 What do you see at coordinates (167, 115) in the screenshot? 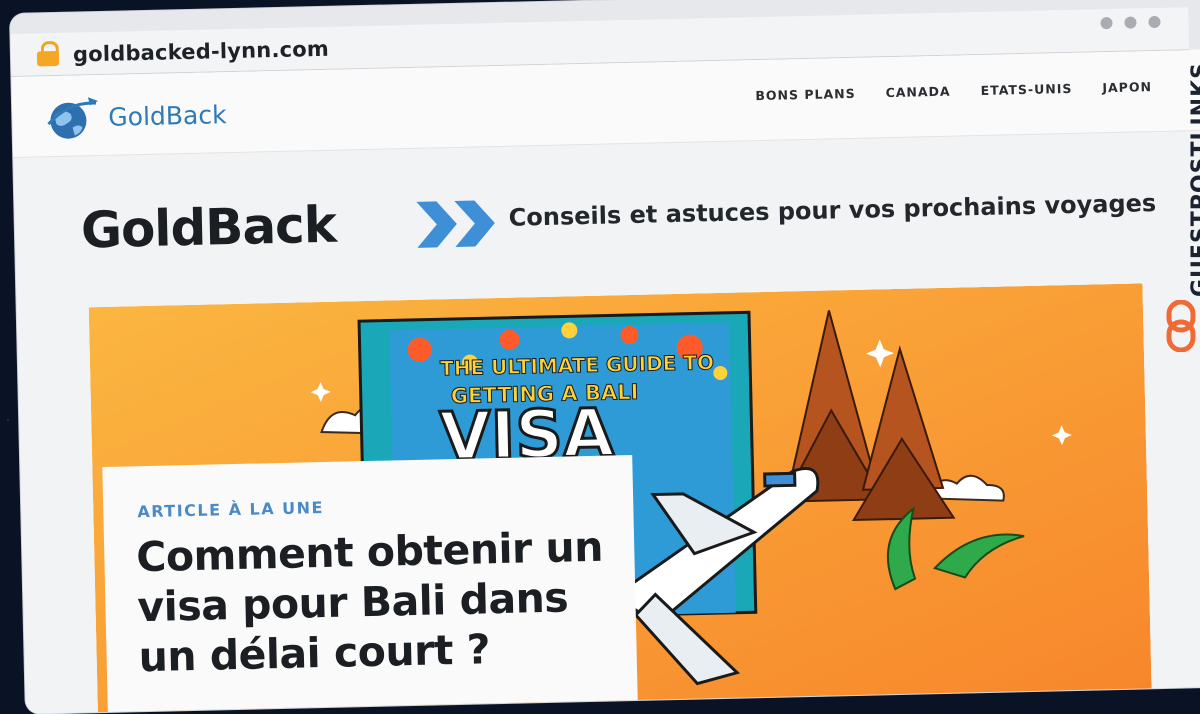
I see `logo-text: GoldBack` at bounding box center [167, 115].